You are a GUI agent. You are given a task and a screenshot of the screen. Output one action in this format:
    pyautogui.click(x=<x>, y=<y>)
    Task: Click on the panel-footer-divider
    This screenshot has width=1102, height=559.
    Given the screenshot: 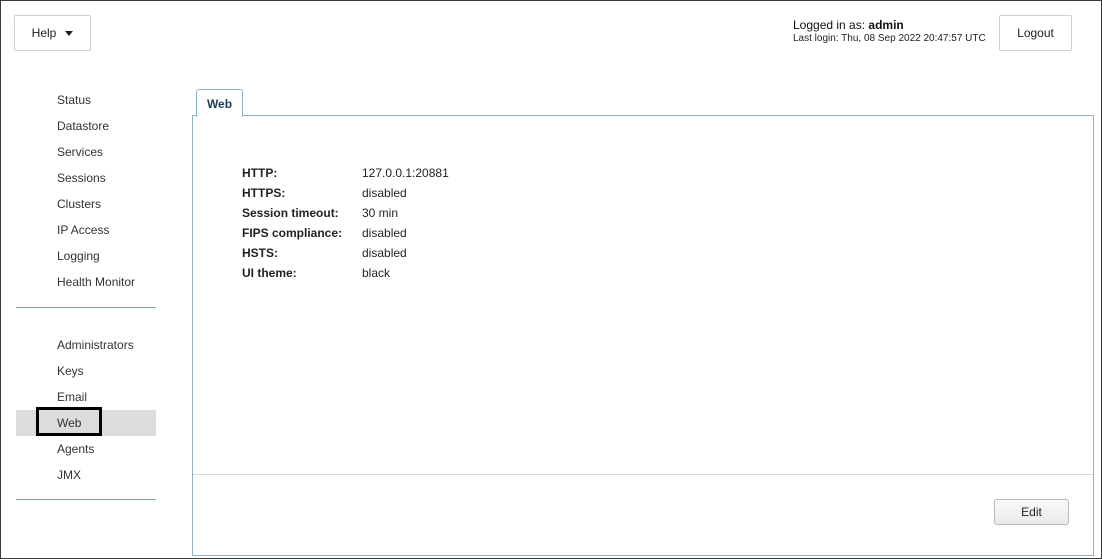 What is the action you would take?
    pyautogui.click(x=643, y=474)
    